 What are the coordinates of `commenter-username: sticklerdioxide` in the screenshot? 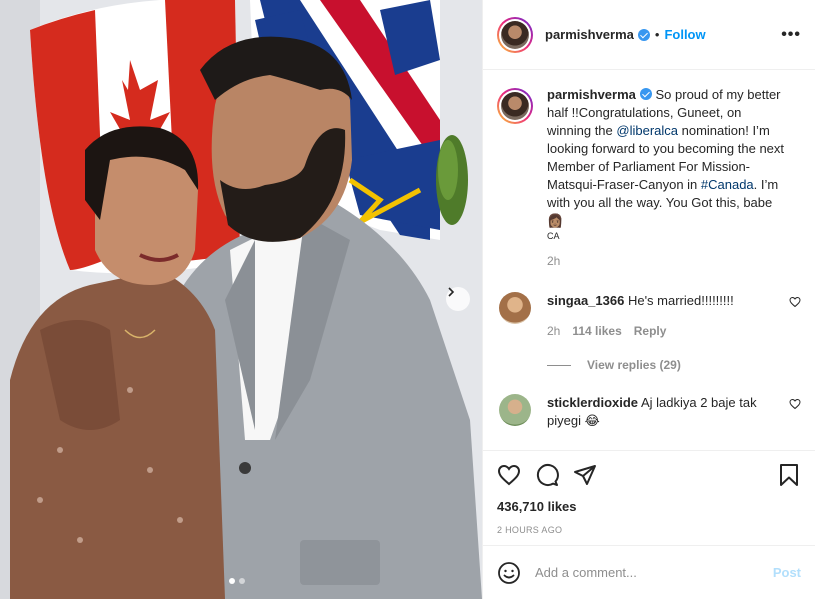 It's located at (592, 402).